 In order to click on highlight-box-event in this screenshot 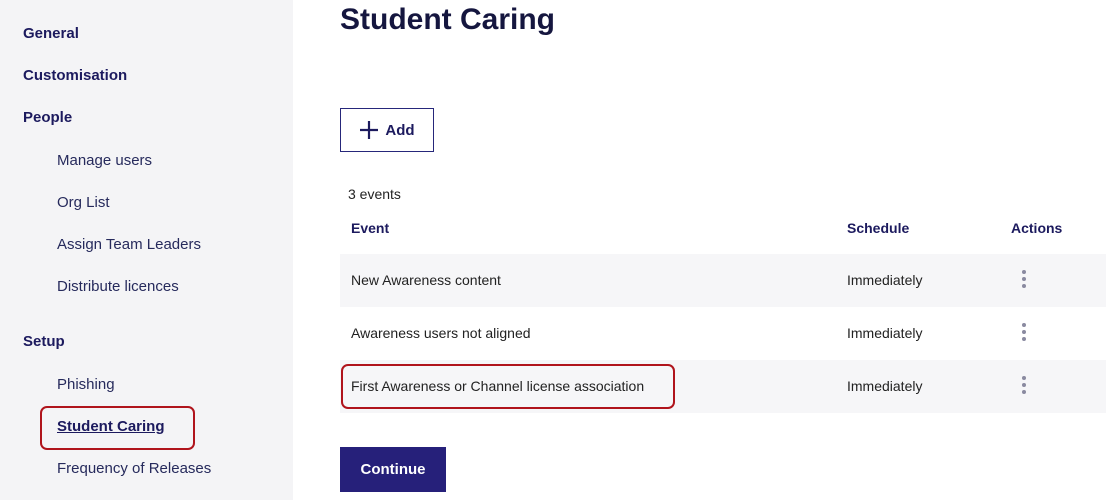, I will do `click(508, 386)`.